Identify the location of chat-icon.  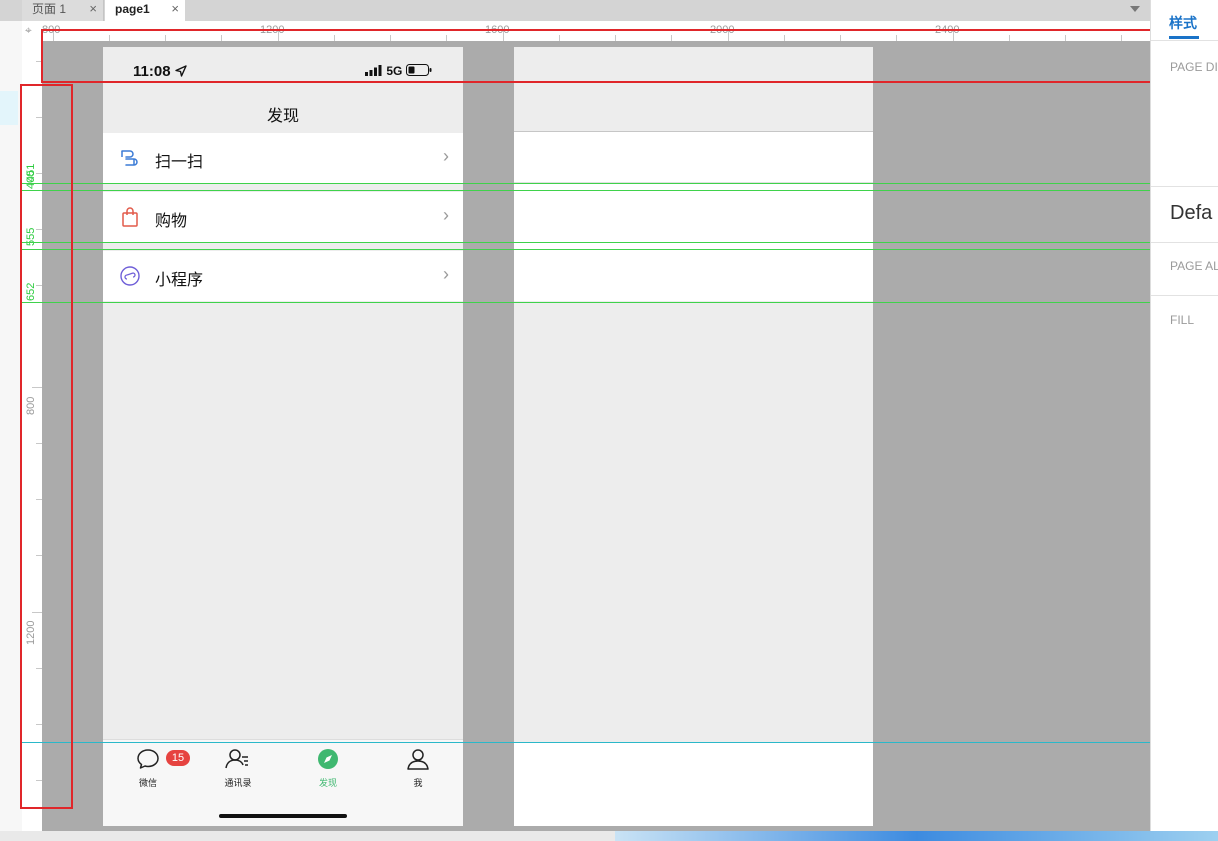
(148, 759).